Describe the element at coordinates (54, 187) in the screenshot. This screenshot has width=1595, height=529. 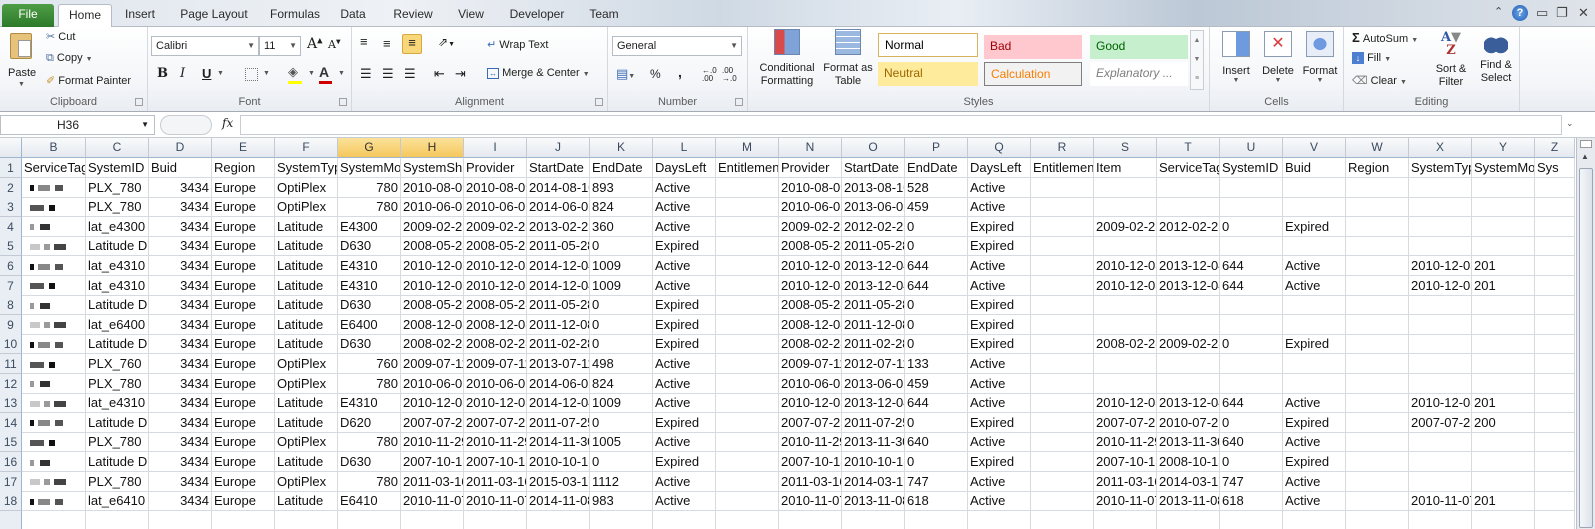
I see `cell-b2` at that location.